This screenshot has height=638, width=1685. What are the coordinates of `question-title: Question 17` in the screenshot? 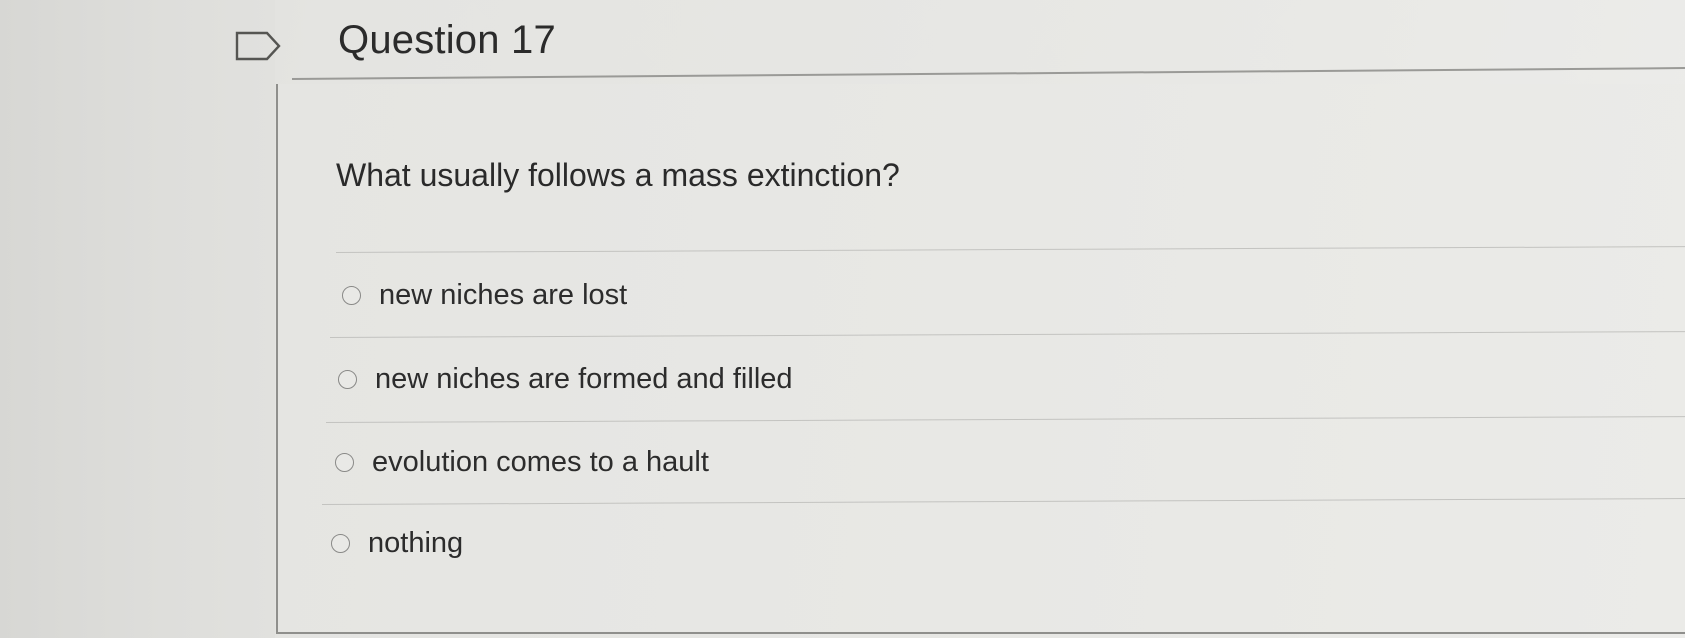 It's located at (447, 40).